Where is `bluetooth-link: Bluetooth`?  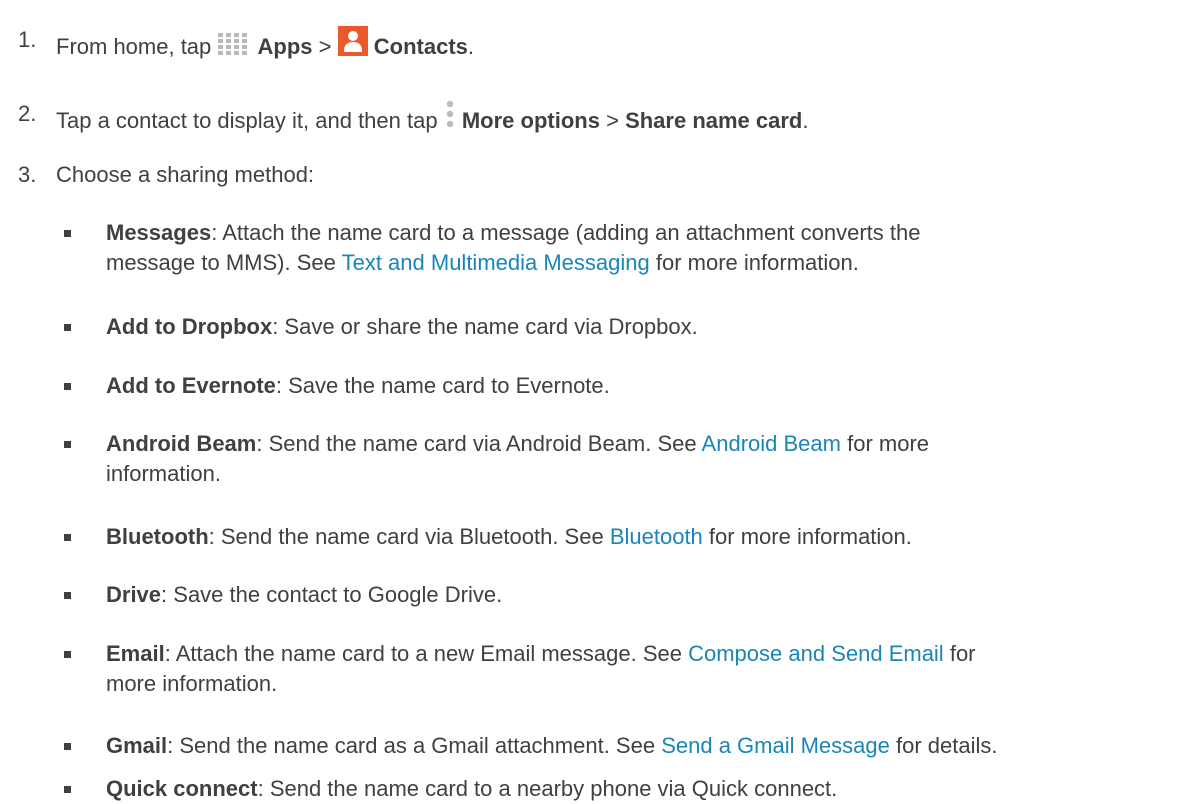 bluetooth-link: Bluetooth is located at coordinates (656, 536).